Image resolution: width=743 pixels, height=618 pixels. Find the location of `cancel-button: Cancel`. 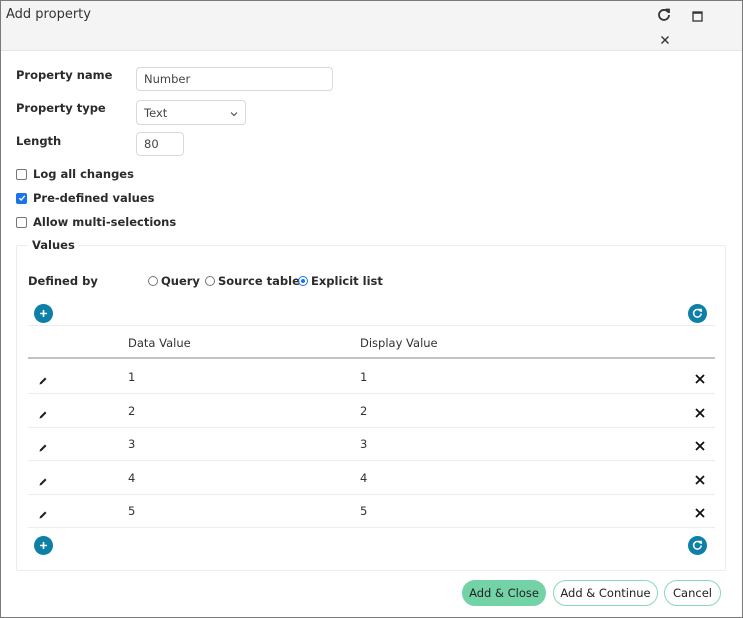

cancel-button: Cancel is located at coordinates (692, 593).